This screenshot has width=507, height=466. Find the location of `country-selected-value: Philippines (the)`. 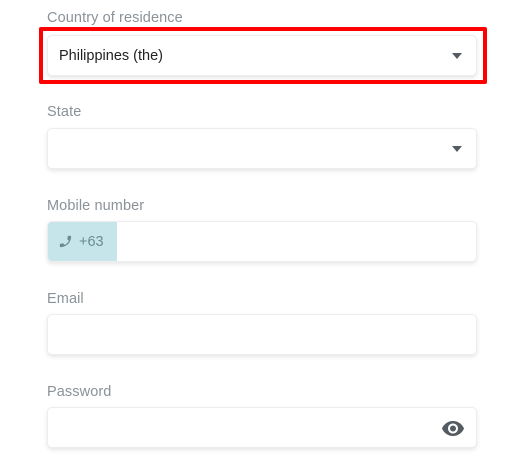

country-selected-value: Philippines (the) is located at coordinates (111, 56).